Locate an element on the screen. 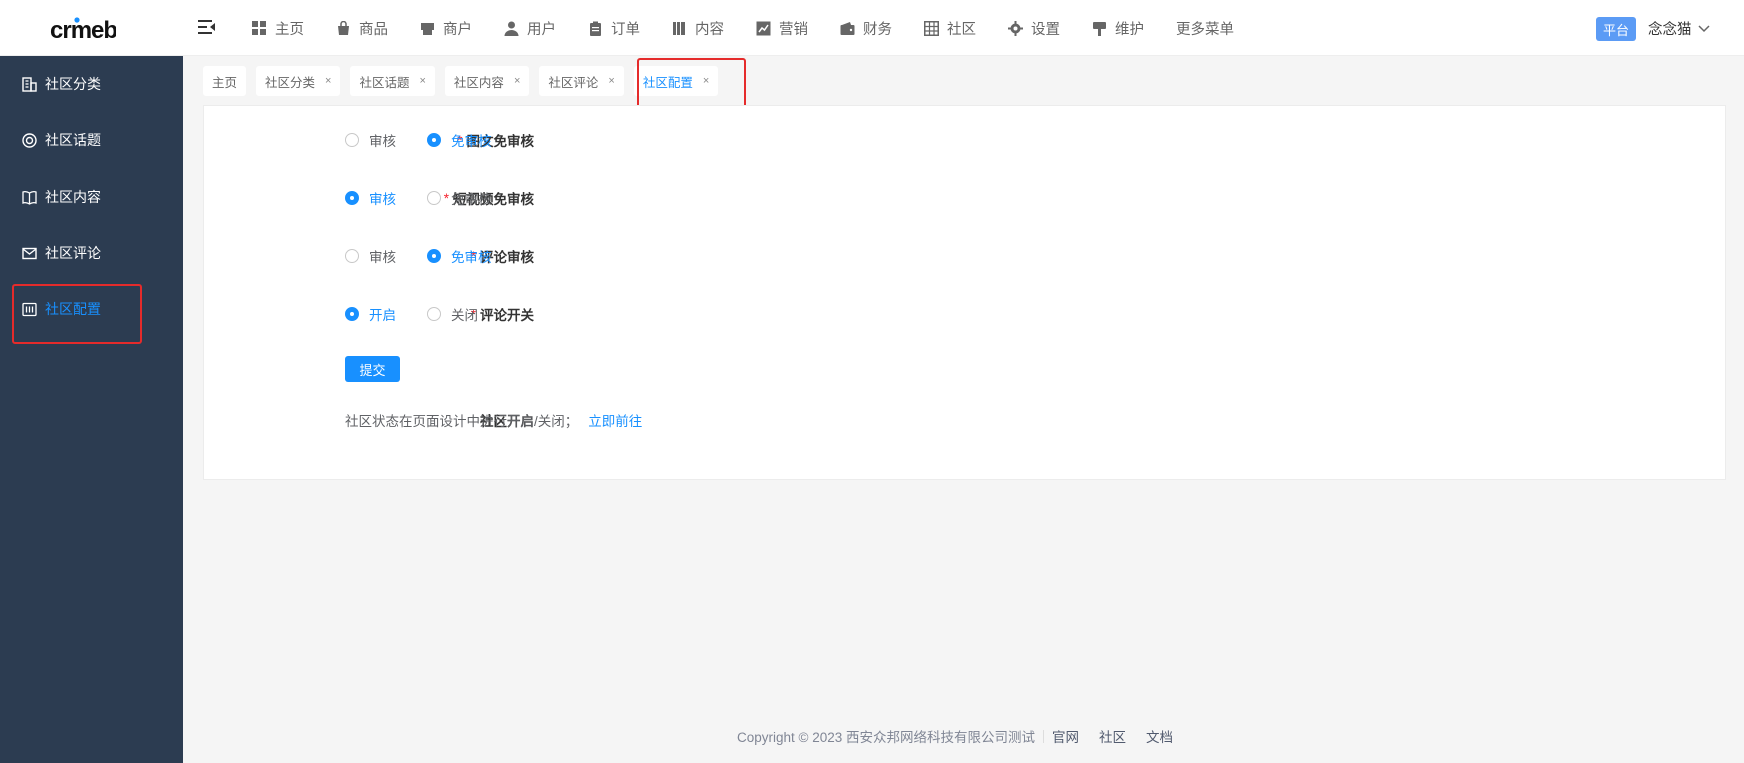 This screenshot has width=1744, height=763. gear-icon is located at coordinates (1015, 28).